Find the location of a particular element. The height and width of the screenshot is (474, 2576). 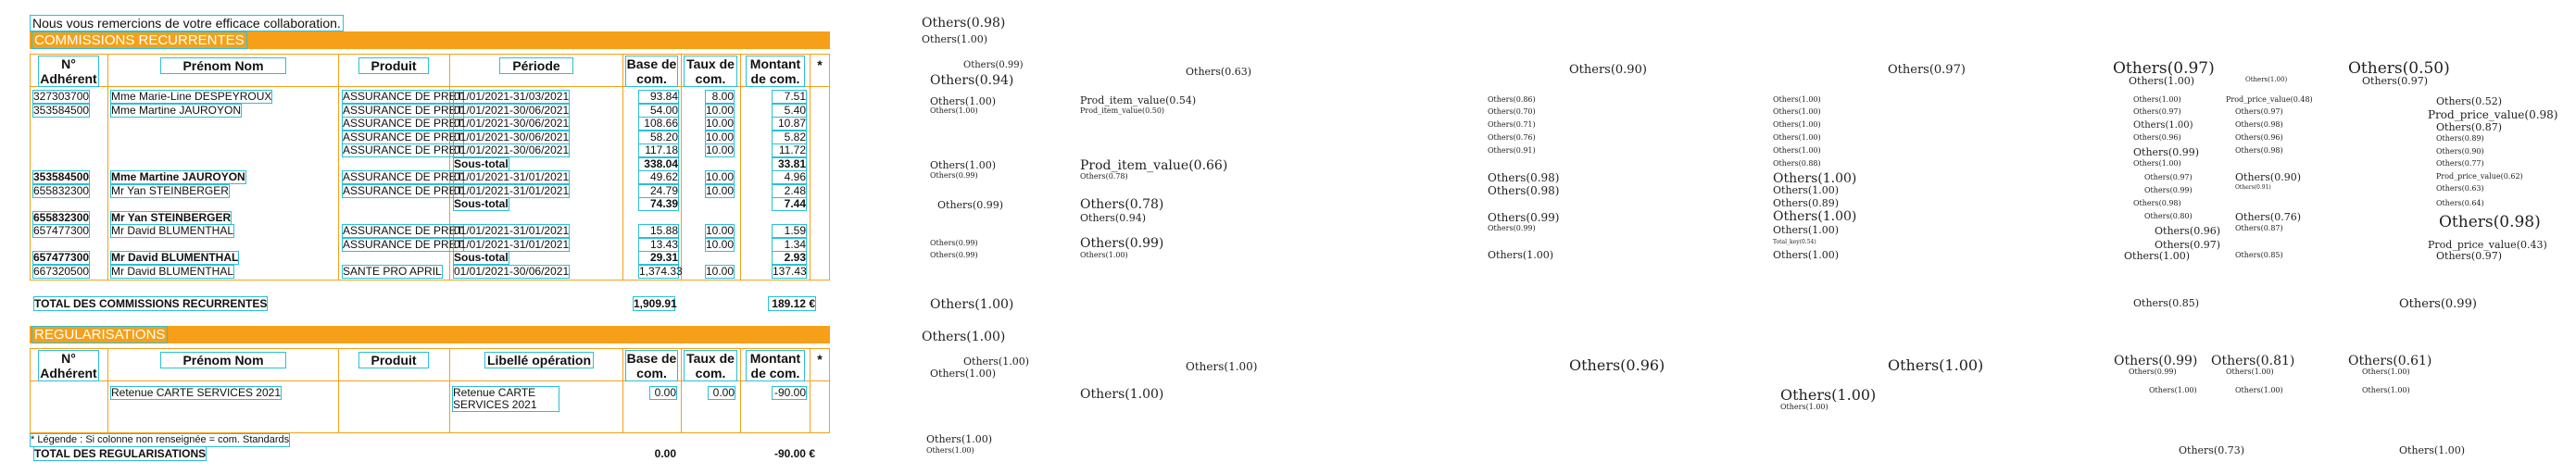

reg-col-header-name: Prénom Nom is located at coordinates (223, 360).